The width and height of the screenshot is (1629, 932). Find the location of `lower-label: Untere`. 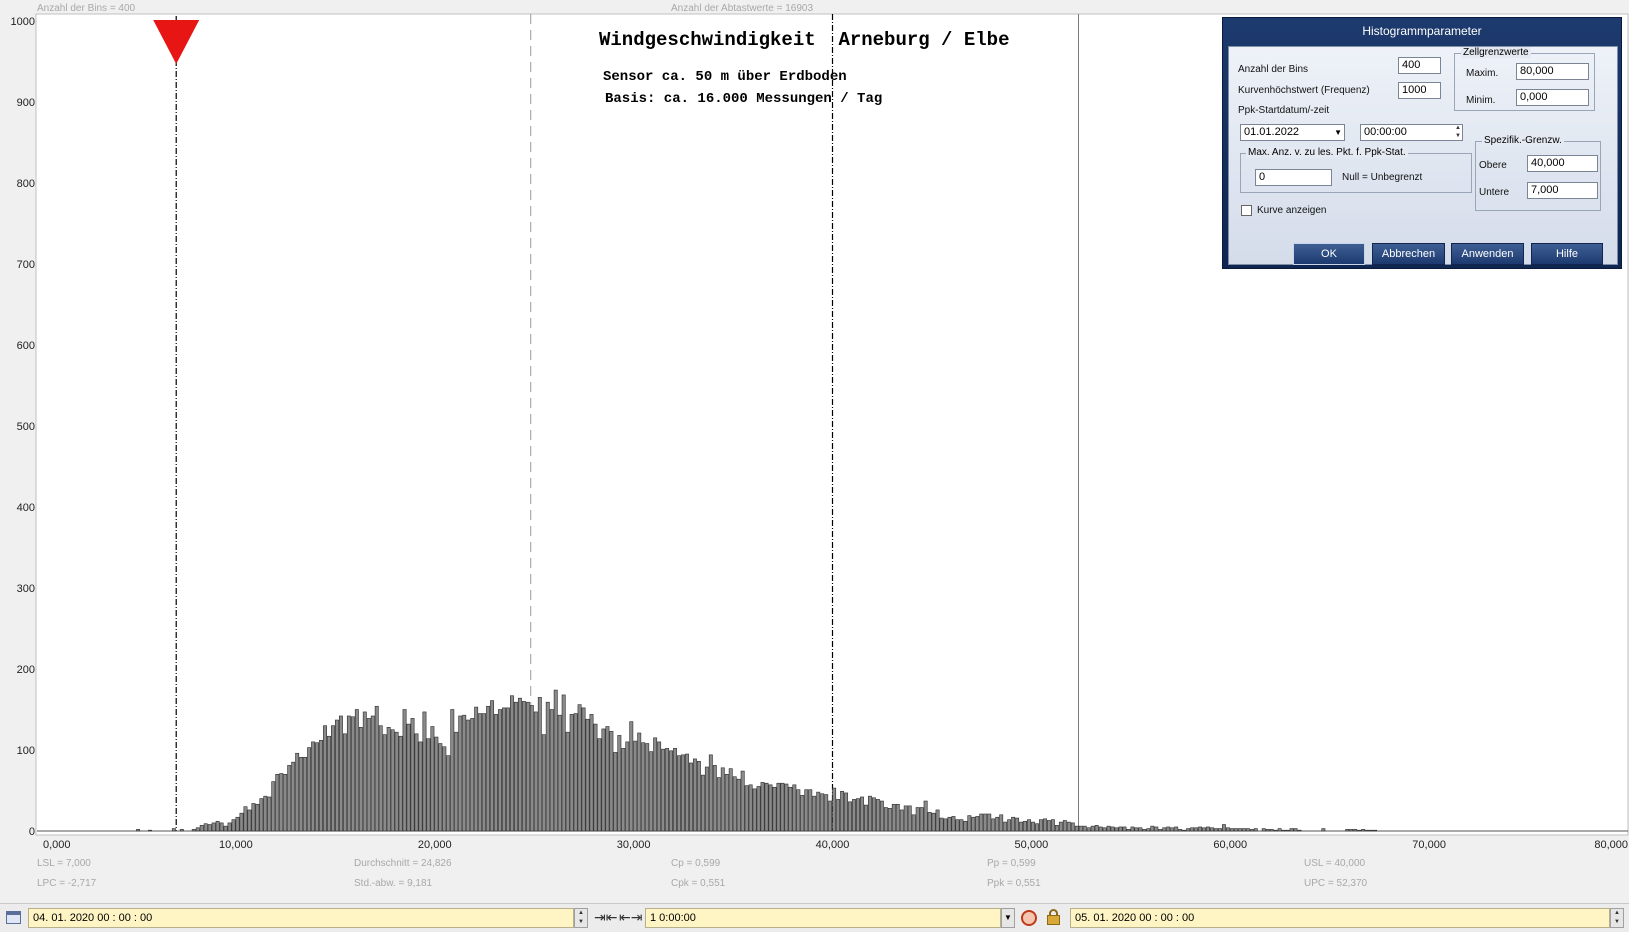

lower-label: Untere is located at coordinates (1494, 192).